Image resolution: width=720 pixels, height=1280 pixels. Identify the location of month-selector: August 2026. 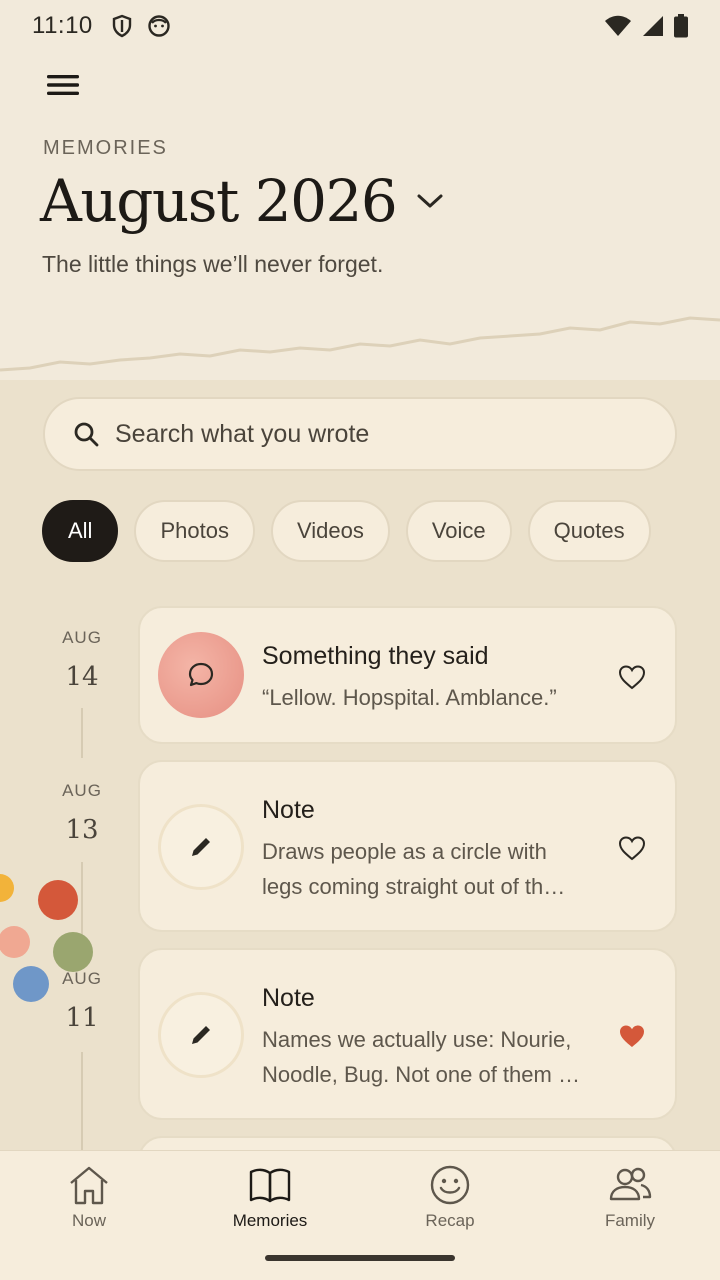
(242, 201).